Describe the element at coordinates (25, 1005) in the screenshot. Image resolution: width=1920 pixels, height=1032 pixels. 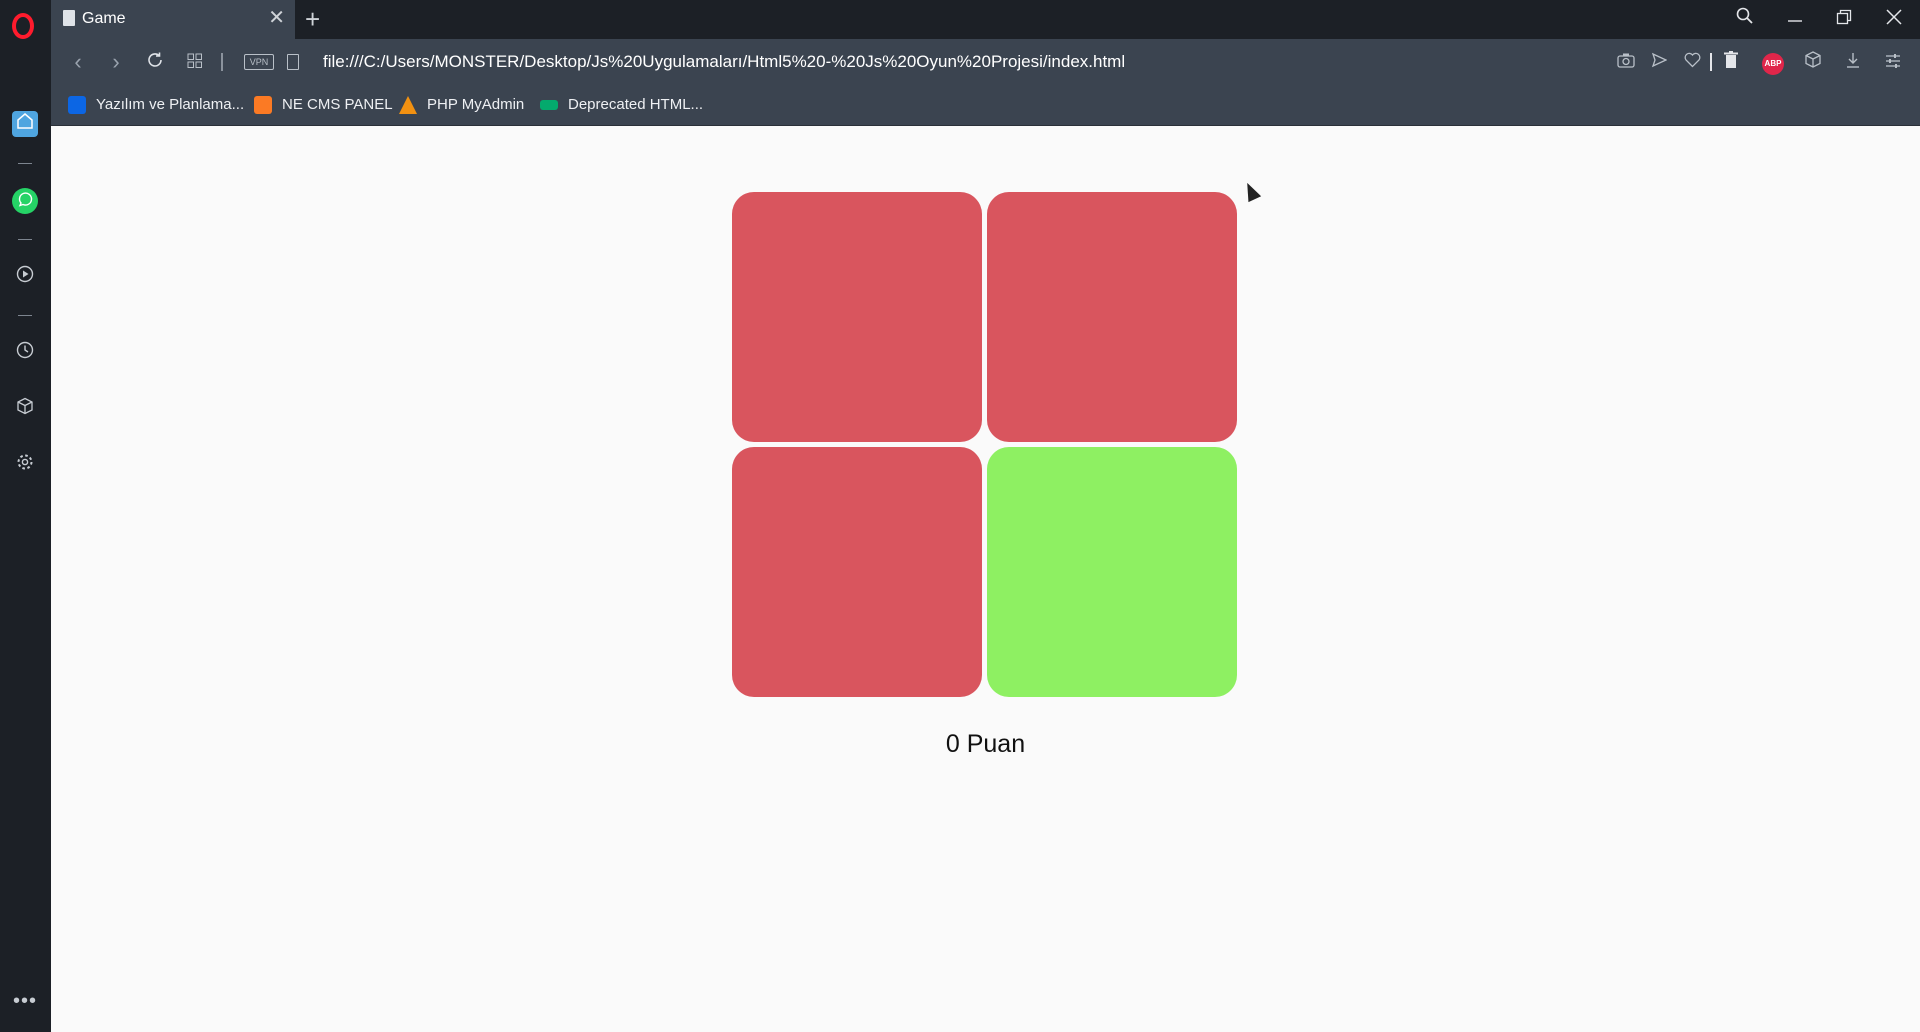
I see `more-options-icon: •••` at that location.